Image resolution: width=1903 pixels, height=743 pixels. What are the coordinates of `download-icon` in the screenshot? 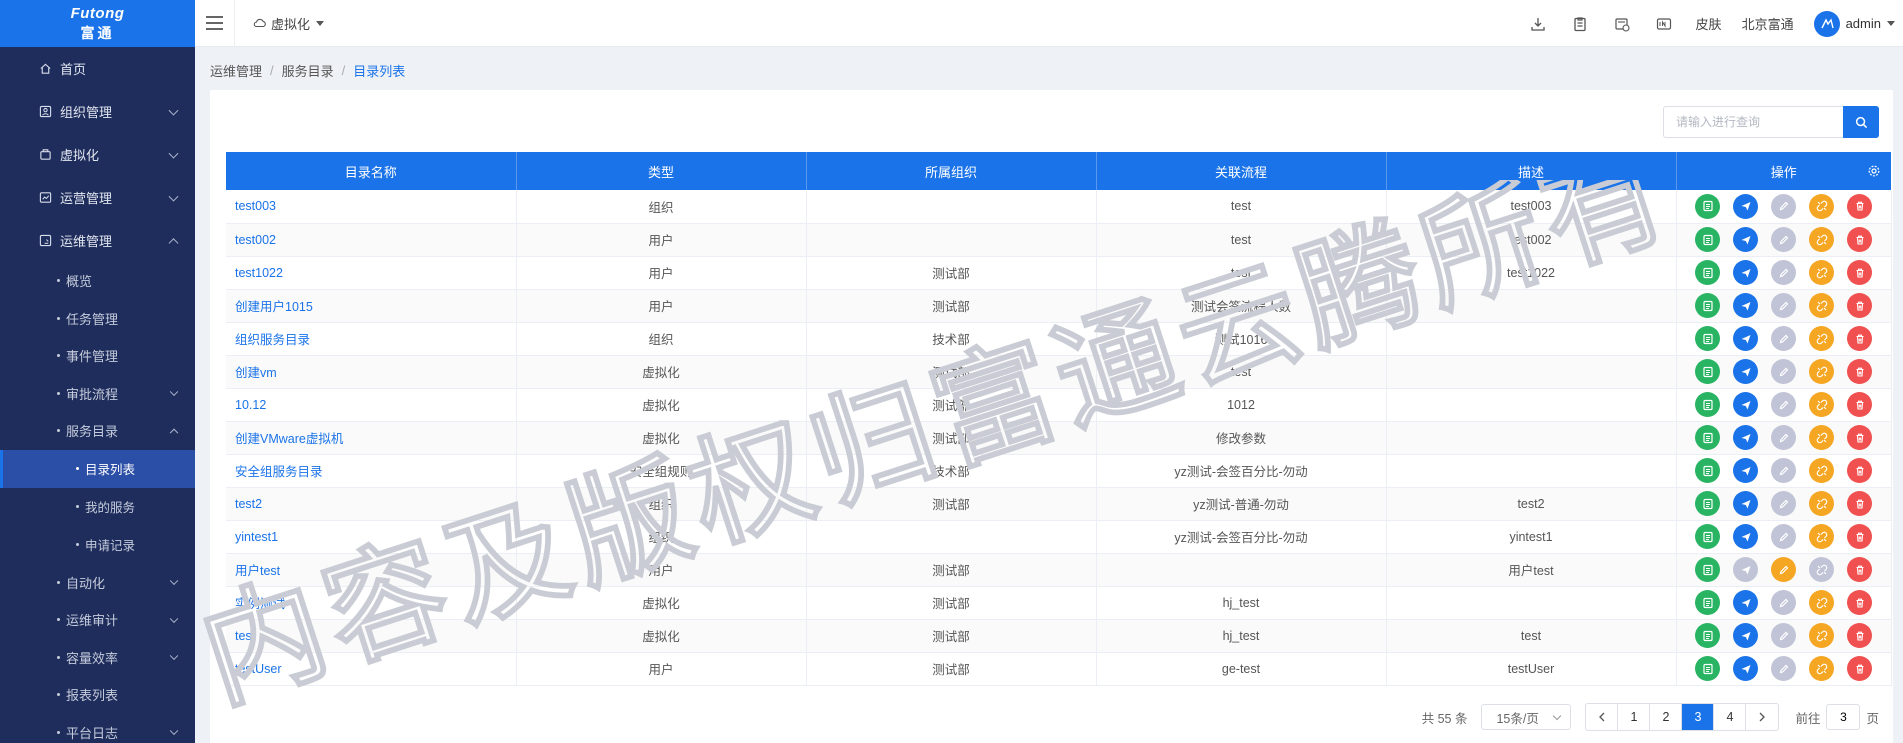 It's located at (1538, 24).